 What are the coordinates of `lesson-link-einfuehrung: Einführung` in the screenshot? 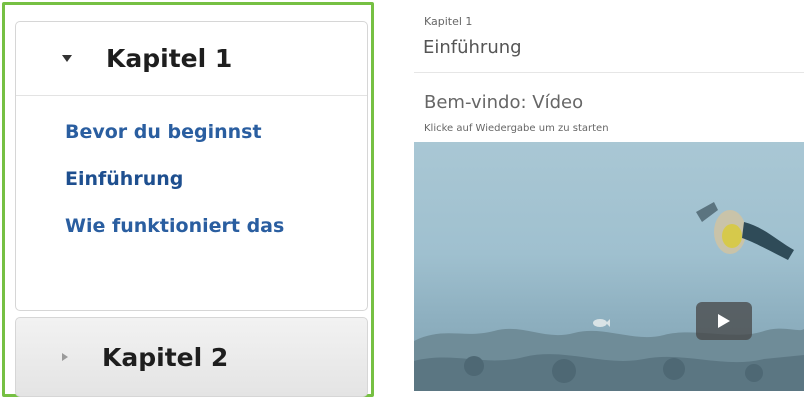 It's located at (216, 179).